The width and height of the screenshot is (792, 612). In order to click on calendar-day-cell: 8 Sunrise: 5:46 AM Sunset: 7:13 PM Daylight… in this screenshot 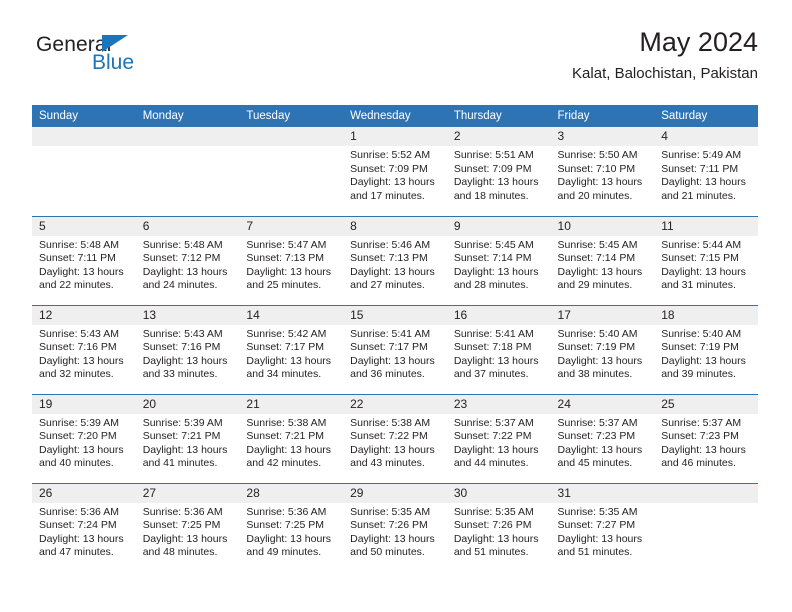, I will do `click(395, 260)`.